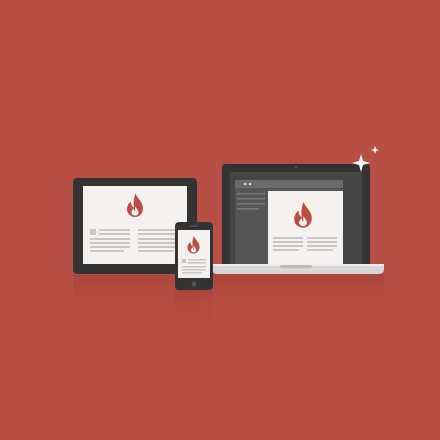 The image size is (440, 440). Describe the element at coordinates (296, 266) in the screenshot. I see `laptop-notch` at that location.